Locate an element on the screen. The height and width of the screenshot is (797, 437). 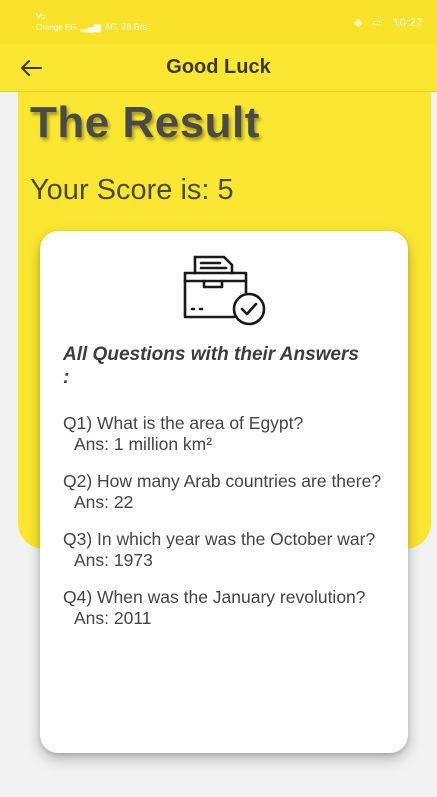
vibrate-icon: ◈ is located at coordinates (358, 23).